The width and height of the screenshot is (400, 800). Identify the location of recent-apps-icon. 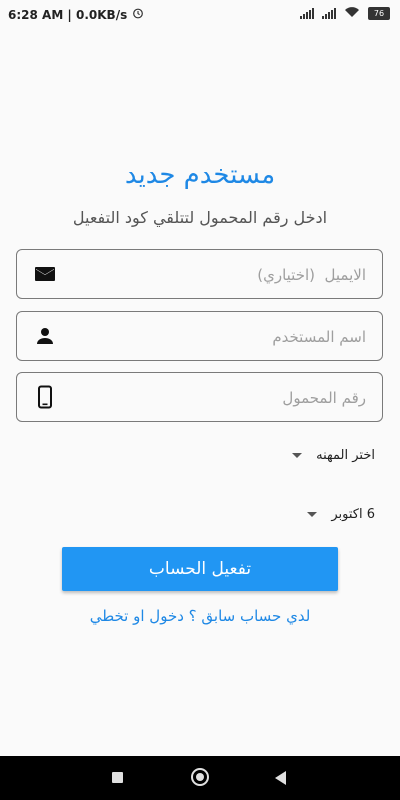
(117, 777).